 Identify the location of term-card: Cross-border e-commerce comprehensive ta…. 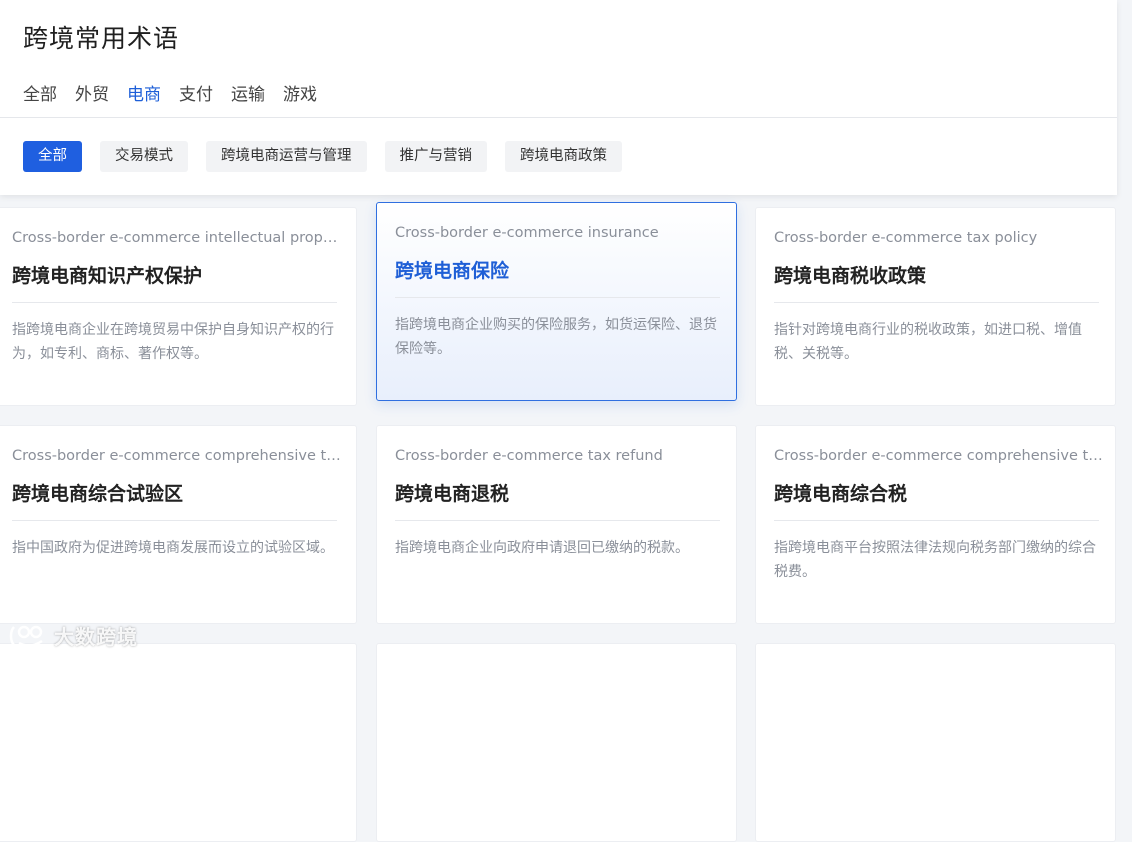
(935, 524).